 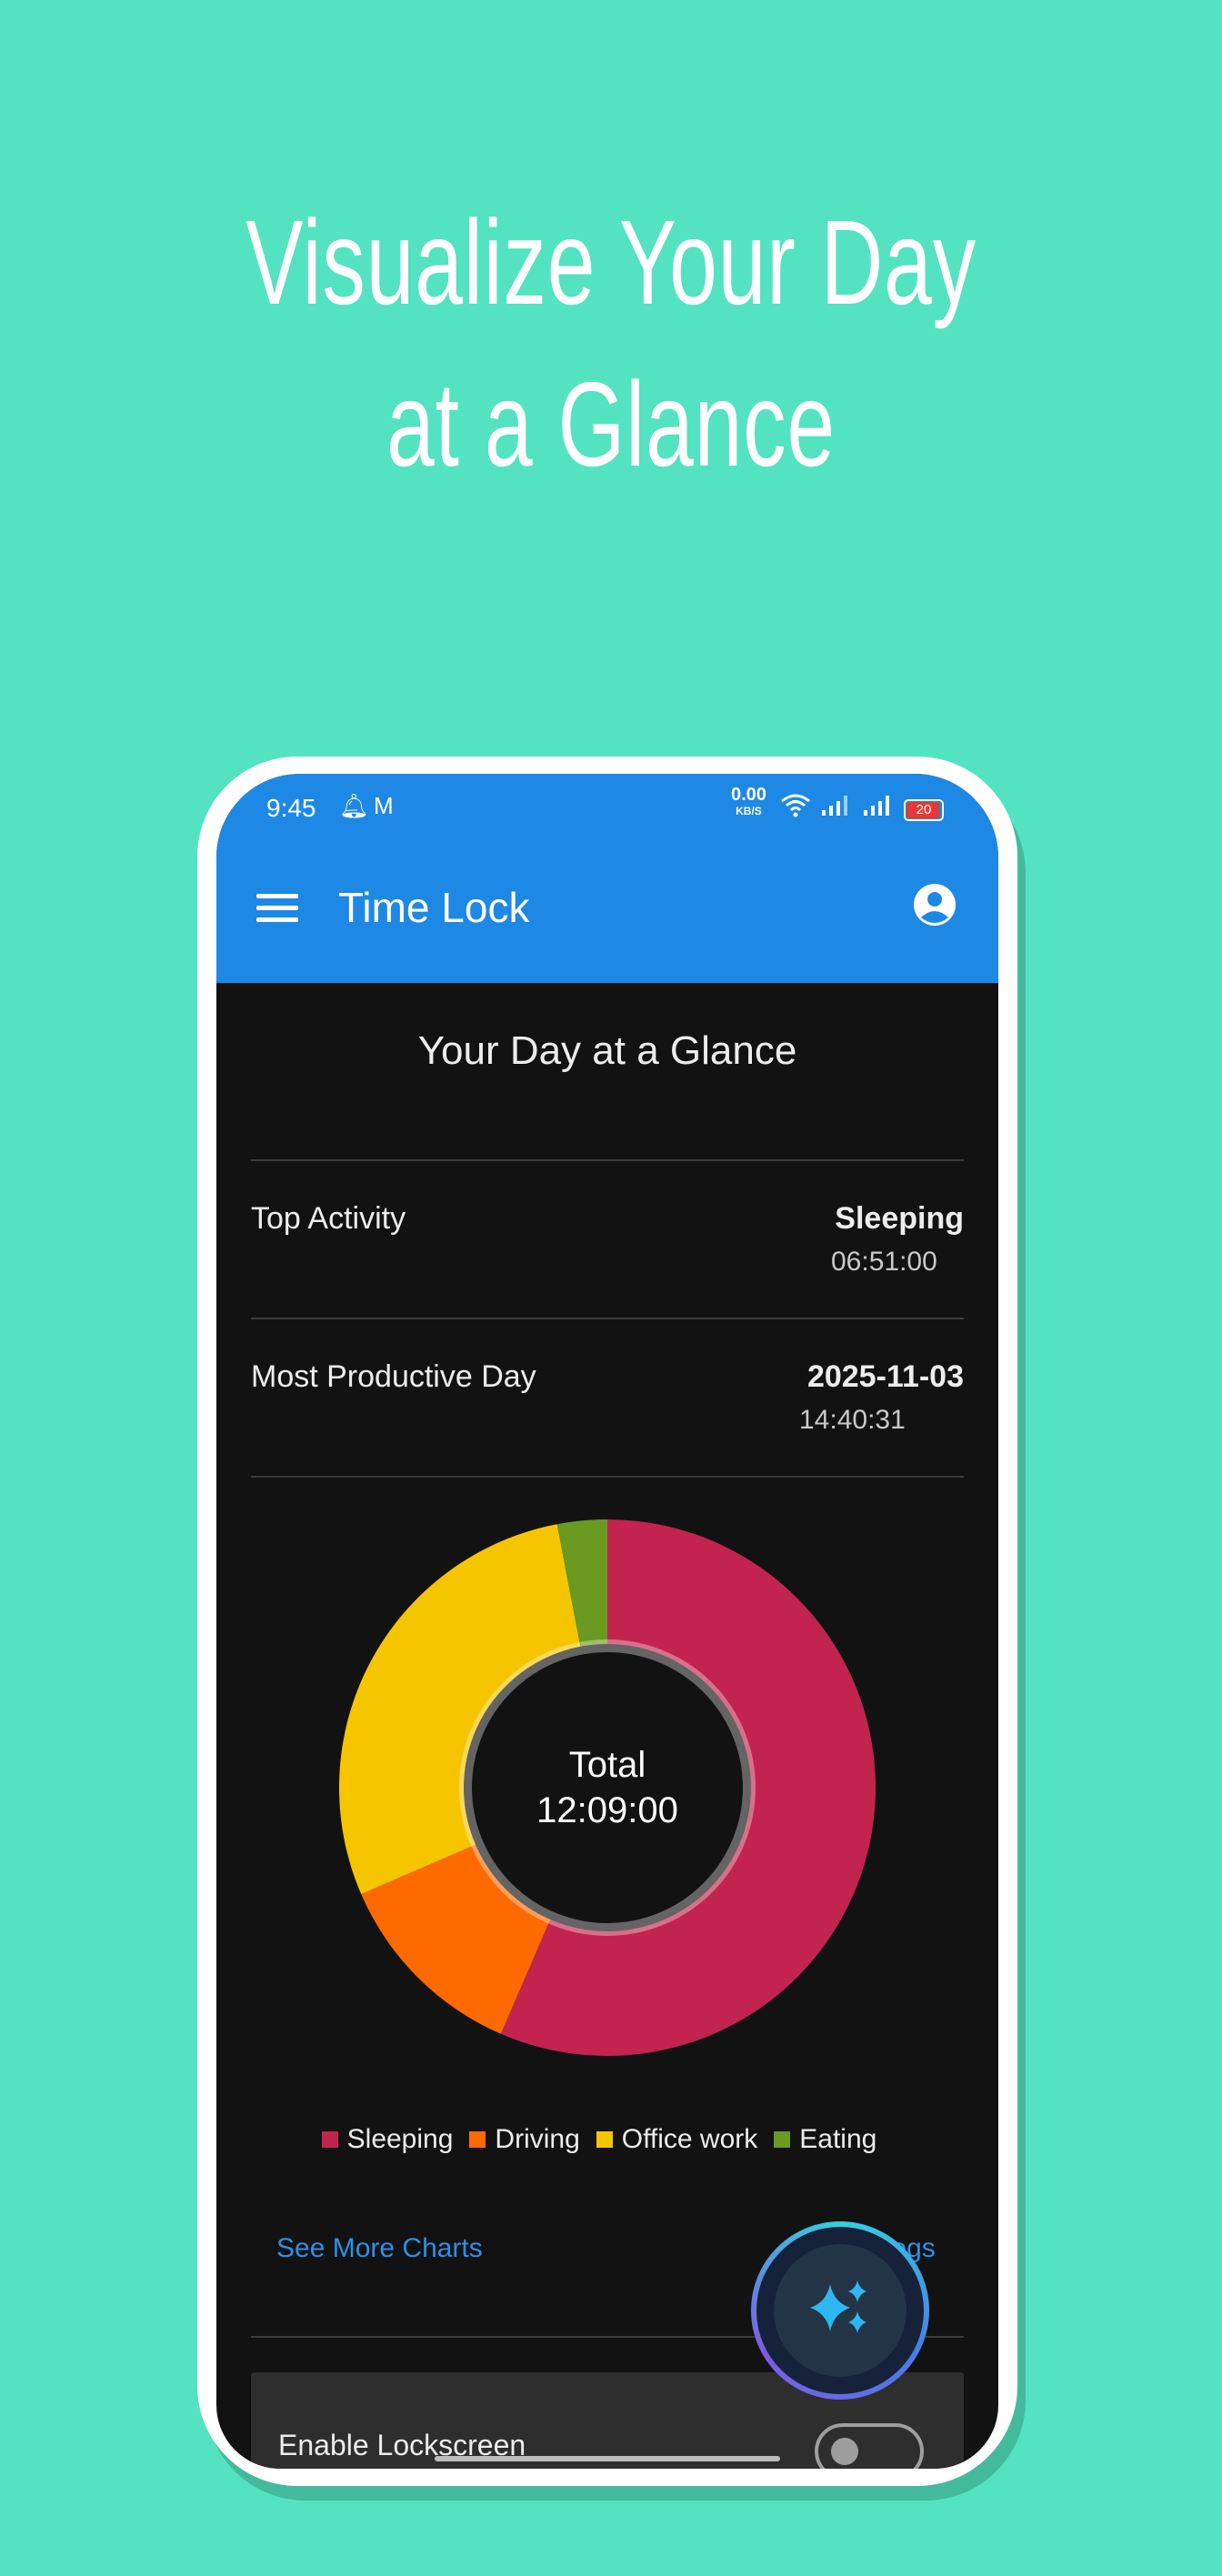 I want to click on account-icon, so click(x=935, y=905).